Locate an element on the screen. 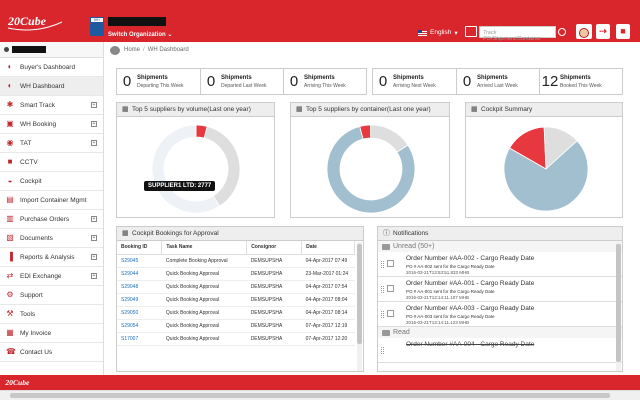 This screenshot has width=640, height=400. table-cell: Quick Booking Approval is located at coordinates (204, 300).